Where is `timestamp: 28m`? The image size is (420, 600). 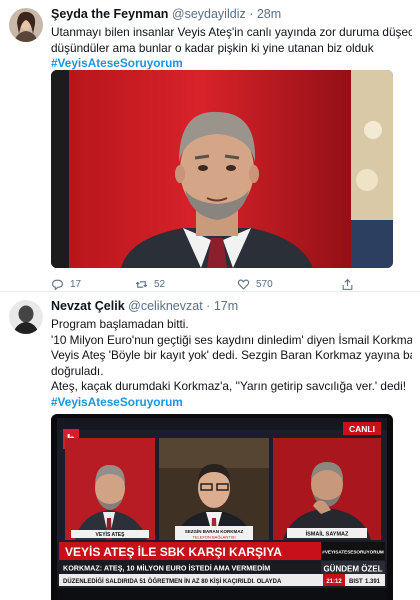 timestamp: 28m is located at coordinates (269, 14).